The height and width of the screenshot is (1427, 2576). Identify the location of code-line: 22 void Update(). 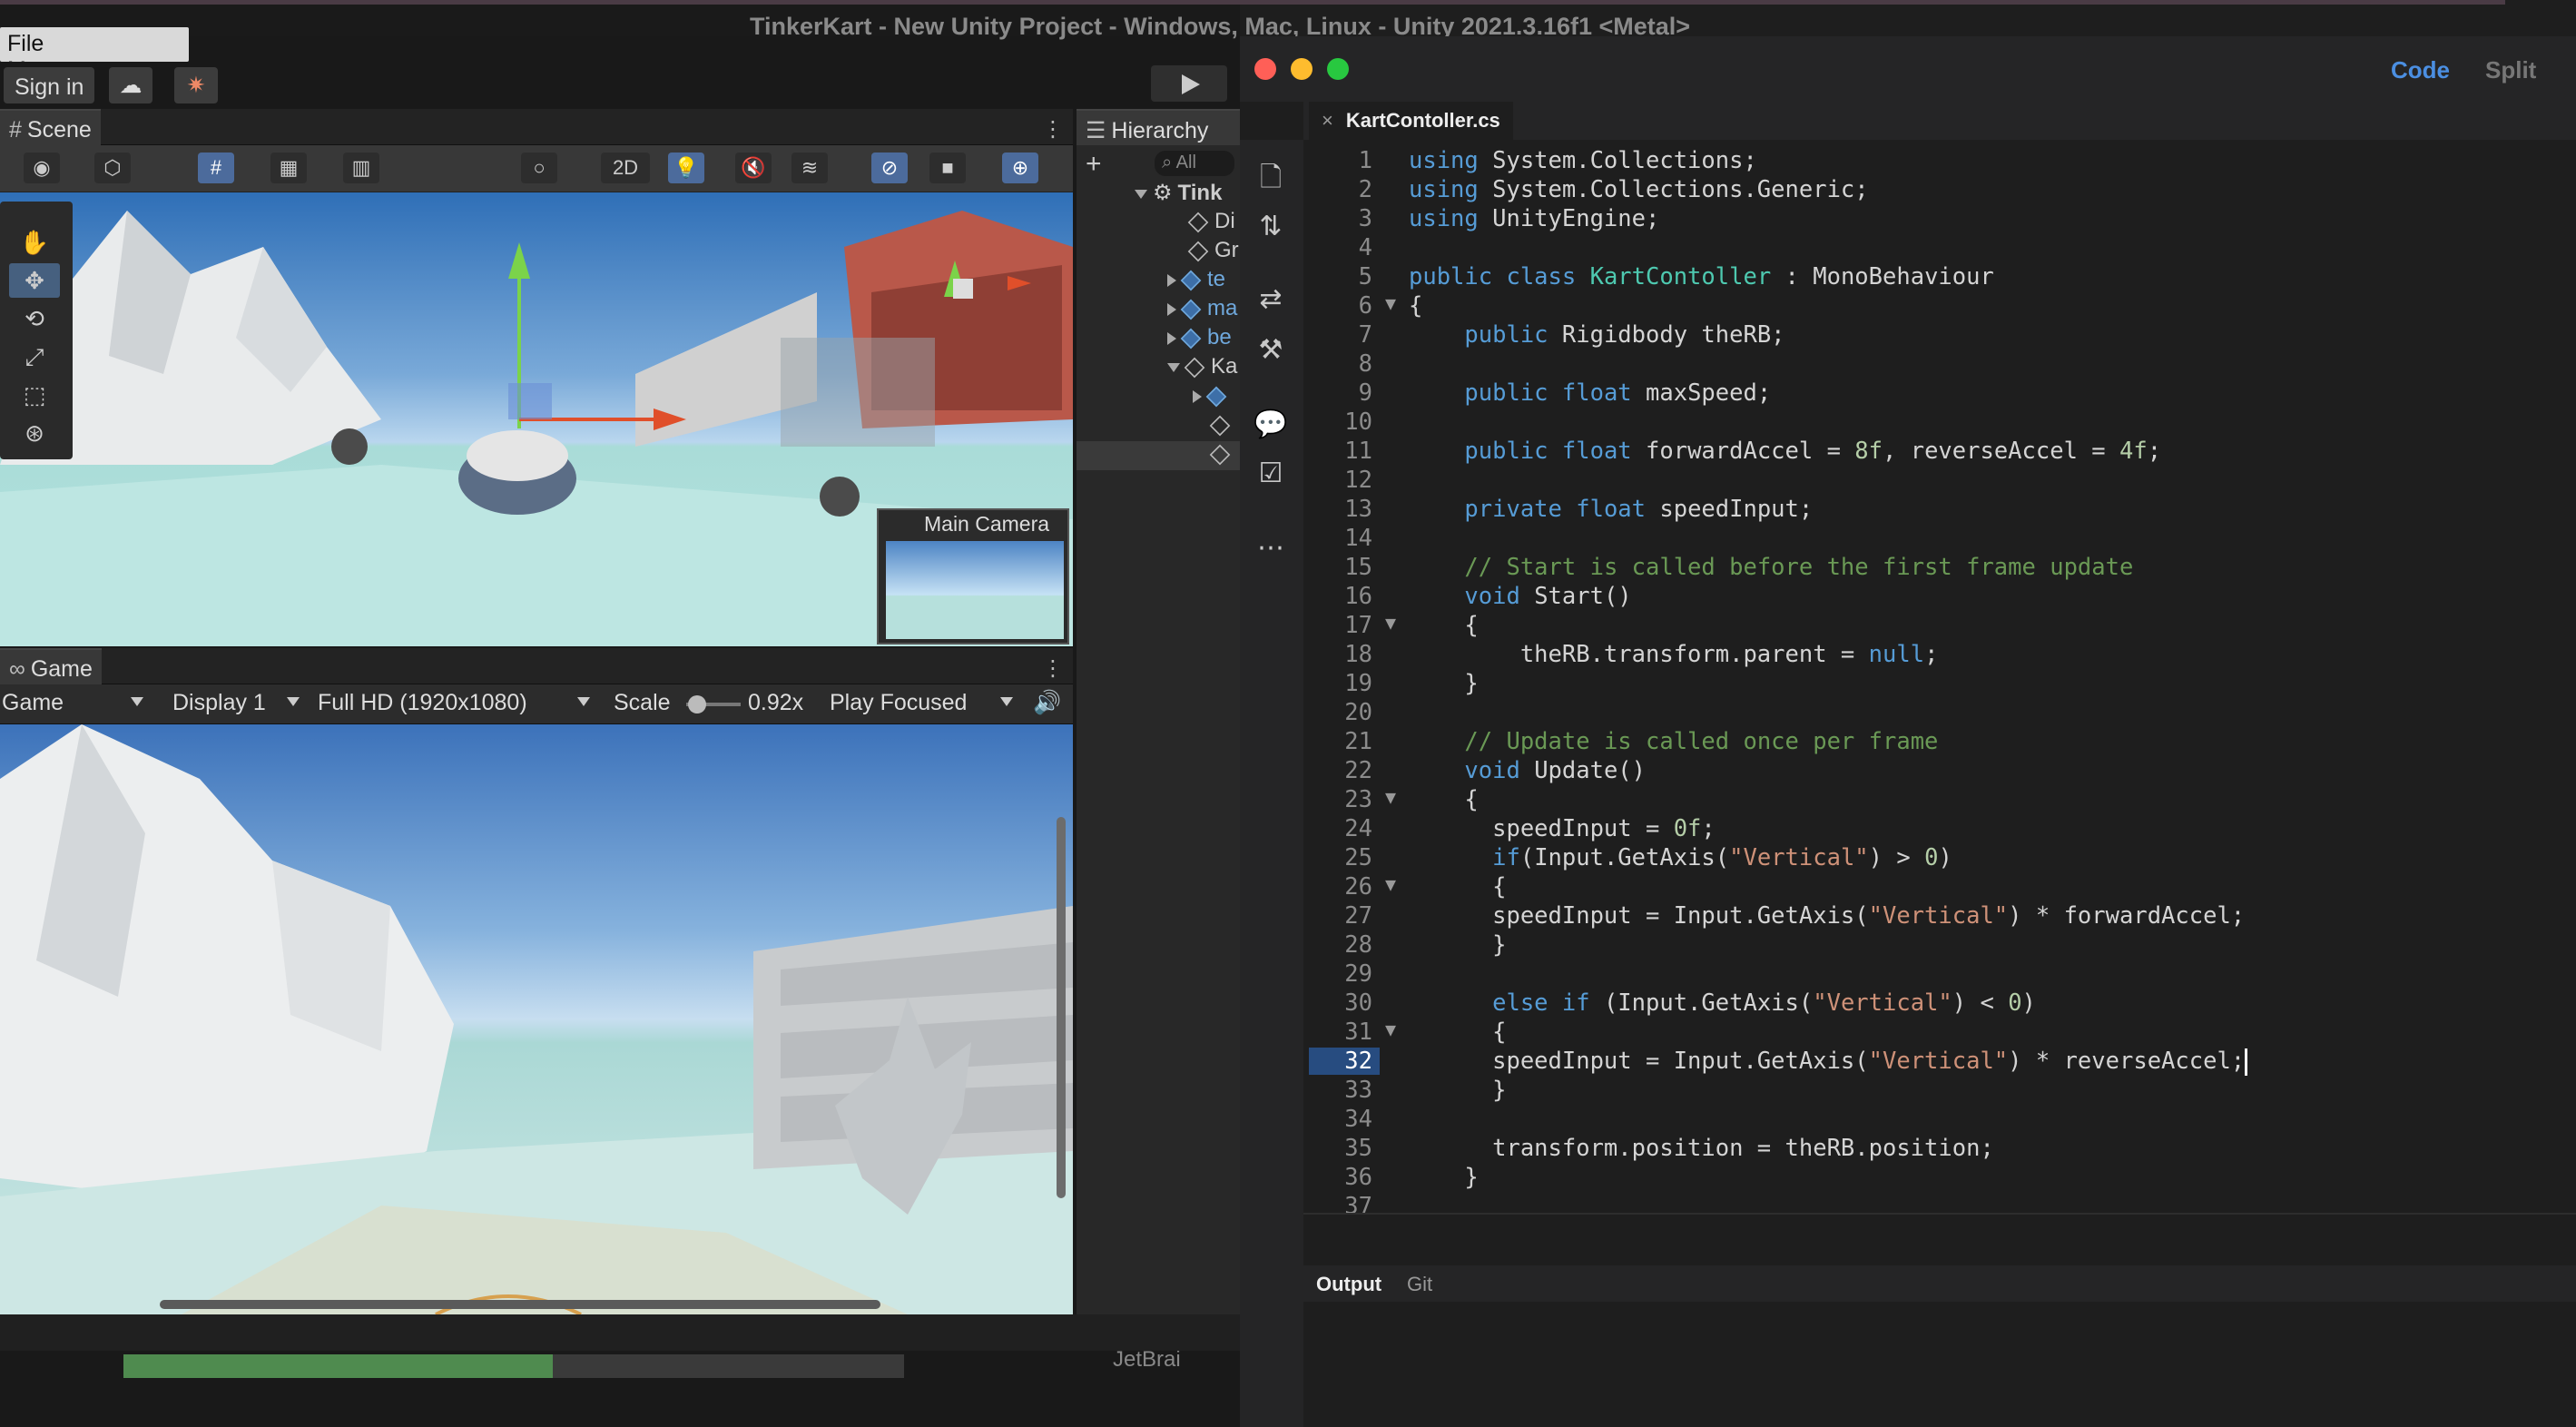
(1942, 771).